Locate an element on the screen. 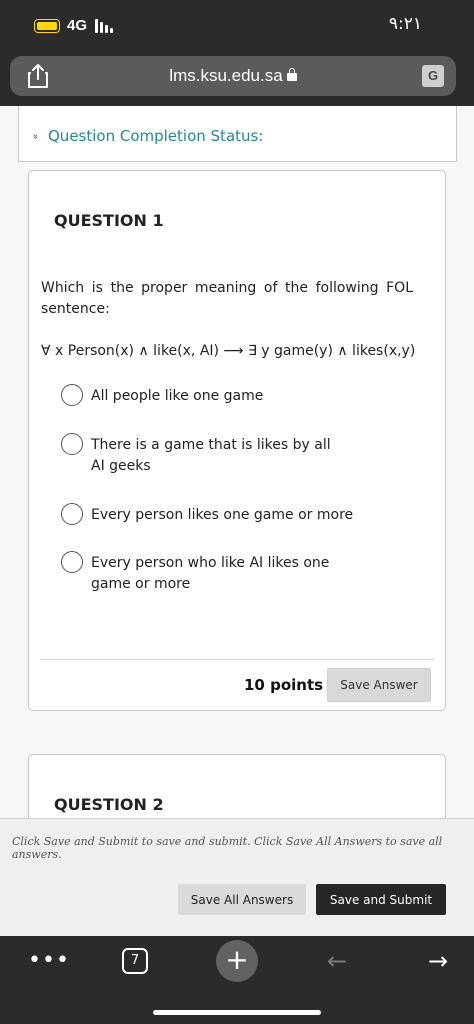  save-all-answers-button: Save All Answers is located at coordinates (242, 899).